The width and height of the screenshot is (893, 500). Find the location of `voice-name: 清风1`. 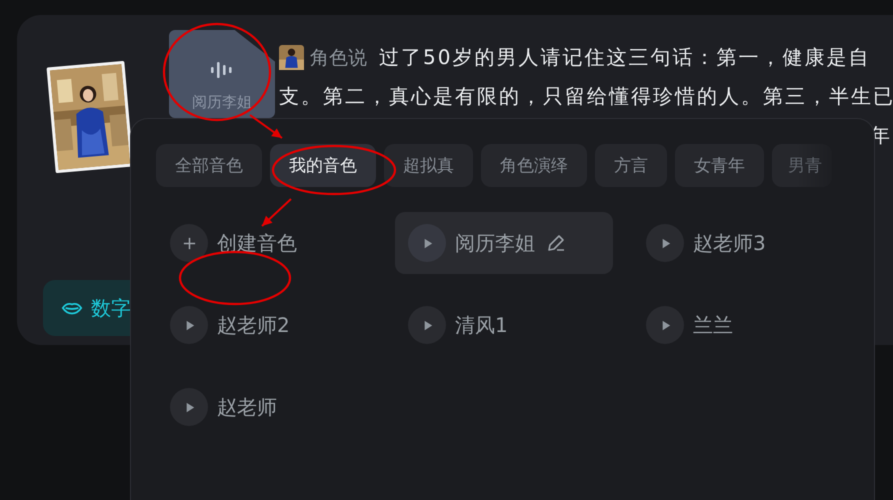

voice-name: 清风1 is located at coordinates (481, 325).